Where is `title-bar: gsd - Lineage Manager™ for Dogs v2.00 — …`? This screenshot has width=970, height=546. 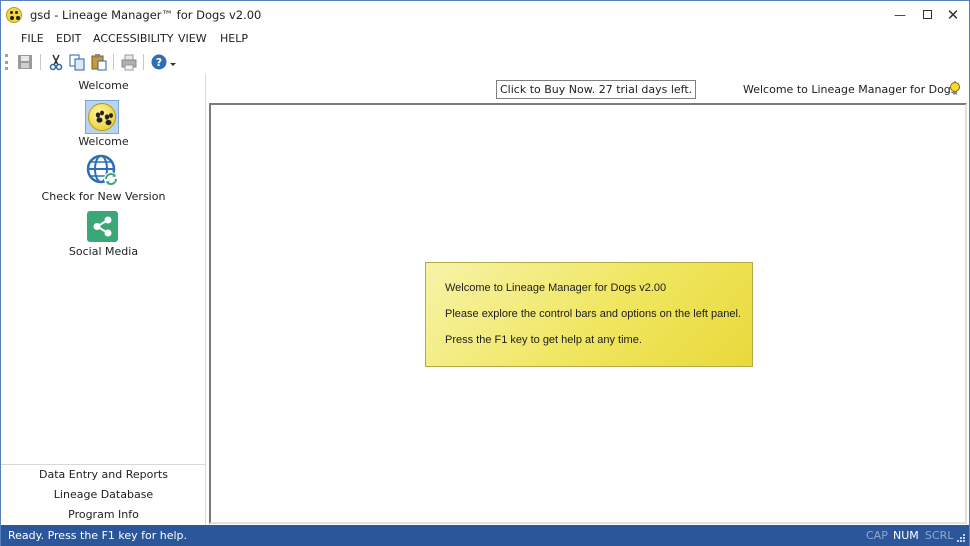
title-bar: gsd - Lineage Manager™ for Dogs v2.00 — … is located at coordinates (485, 15).